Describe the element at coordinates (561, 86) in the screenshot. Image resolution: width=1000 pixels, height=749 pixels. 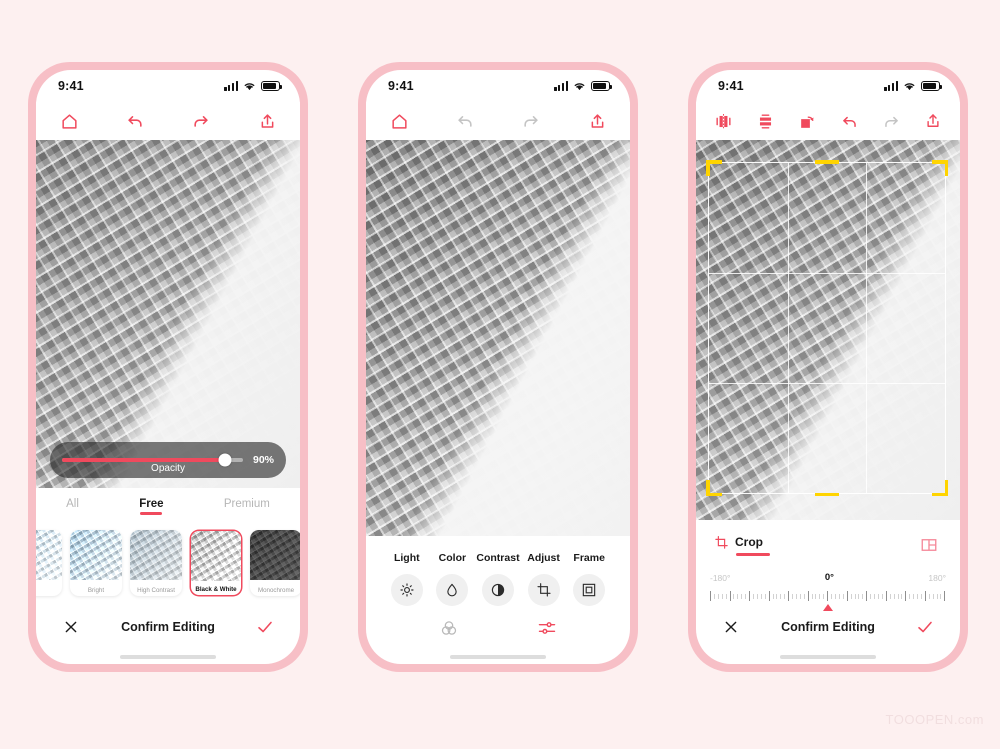
I see `signal-bars-icon` at that location.